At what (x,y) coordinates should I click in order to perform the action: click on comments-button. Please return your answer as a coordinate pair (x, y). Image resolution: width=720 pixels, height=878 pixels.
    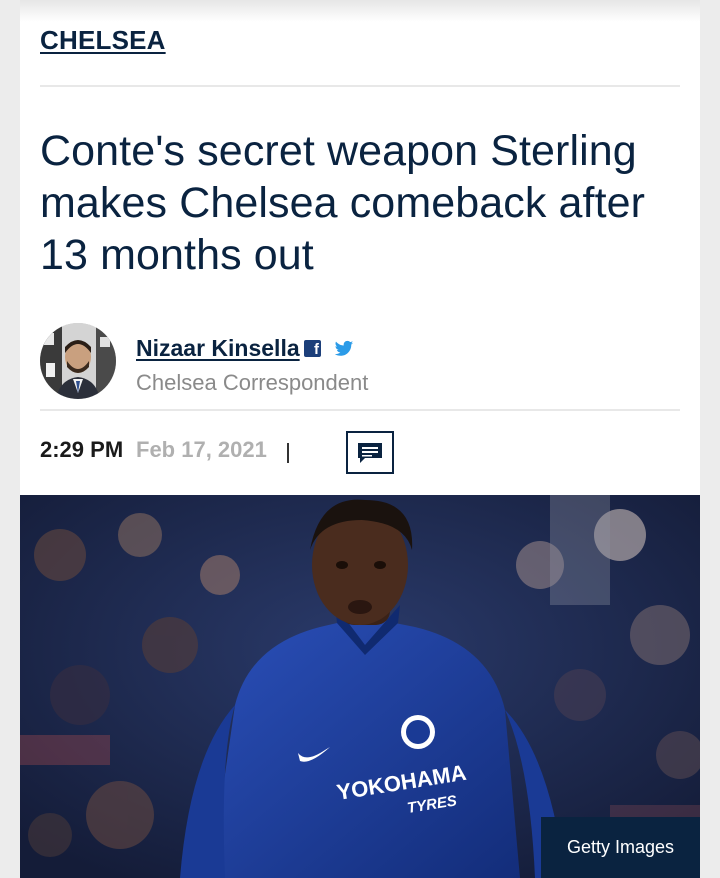
    Looking at the image, I should click on (370, 452).